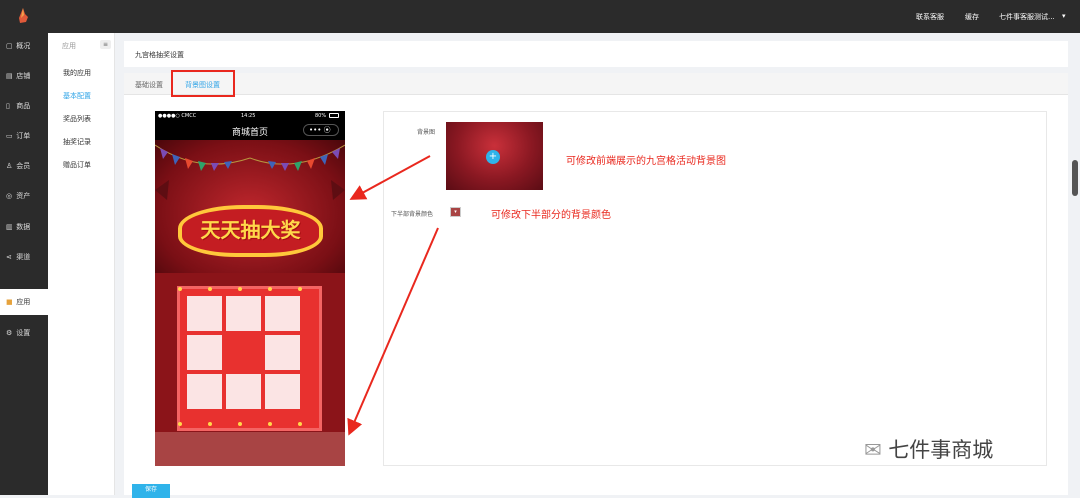  Describe the element at coordinates (596, 54) in the screenshot. I see `page-header: 九宫格抽奖设置` at that location.